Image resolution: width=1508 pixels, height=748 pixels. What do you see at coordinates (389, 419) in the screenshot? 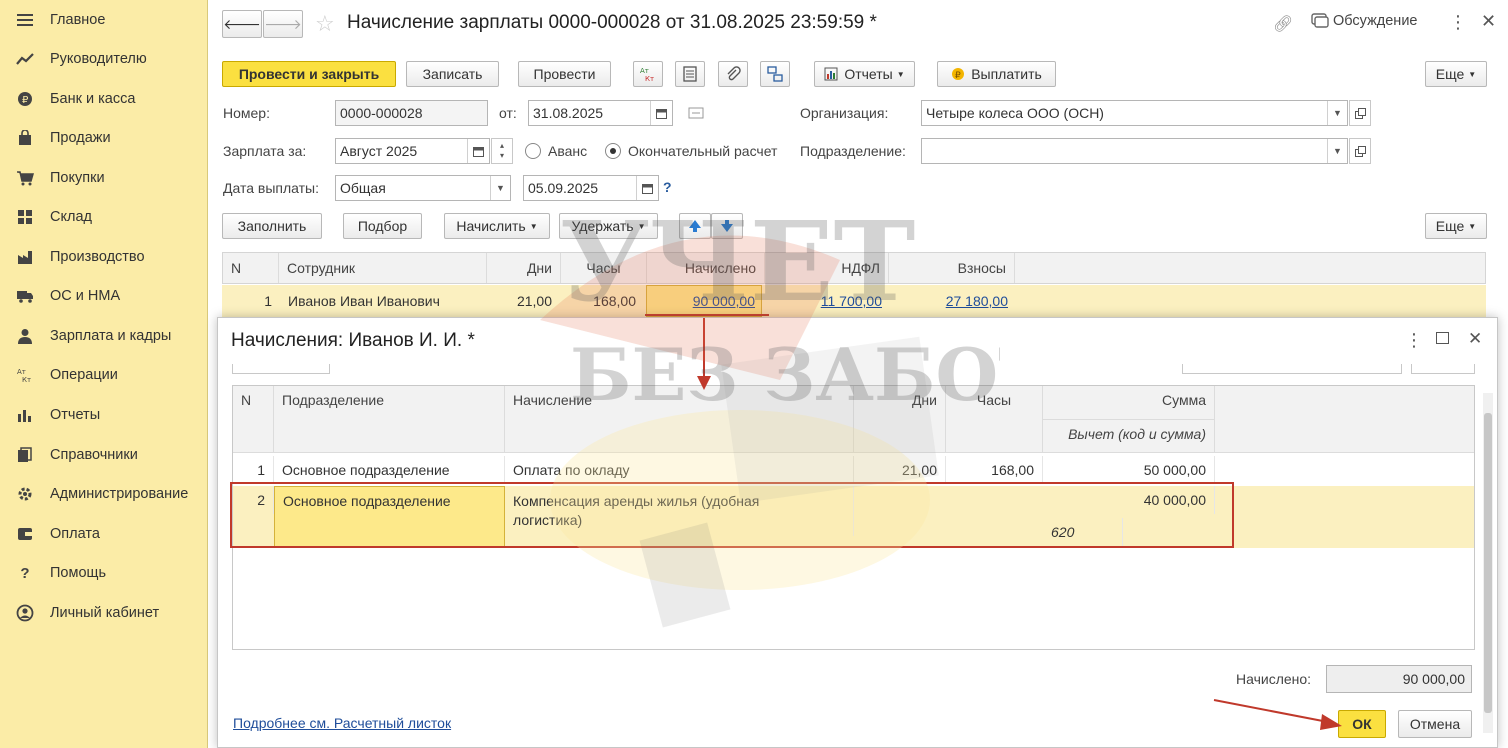
I see `col-dept: Подразделение` at bounding box center [389, 419].